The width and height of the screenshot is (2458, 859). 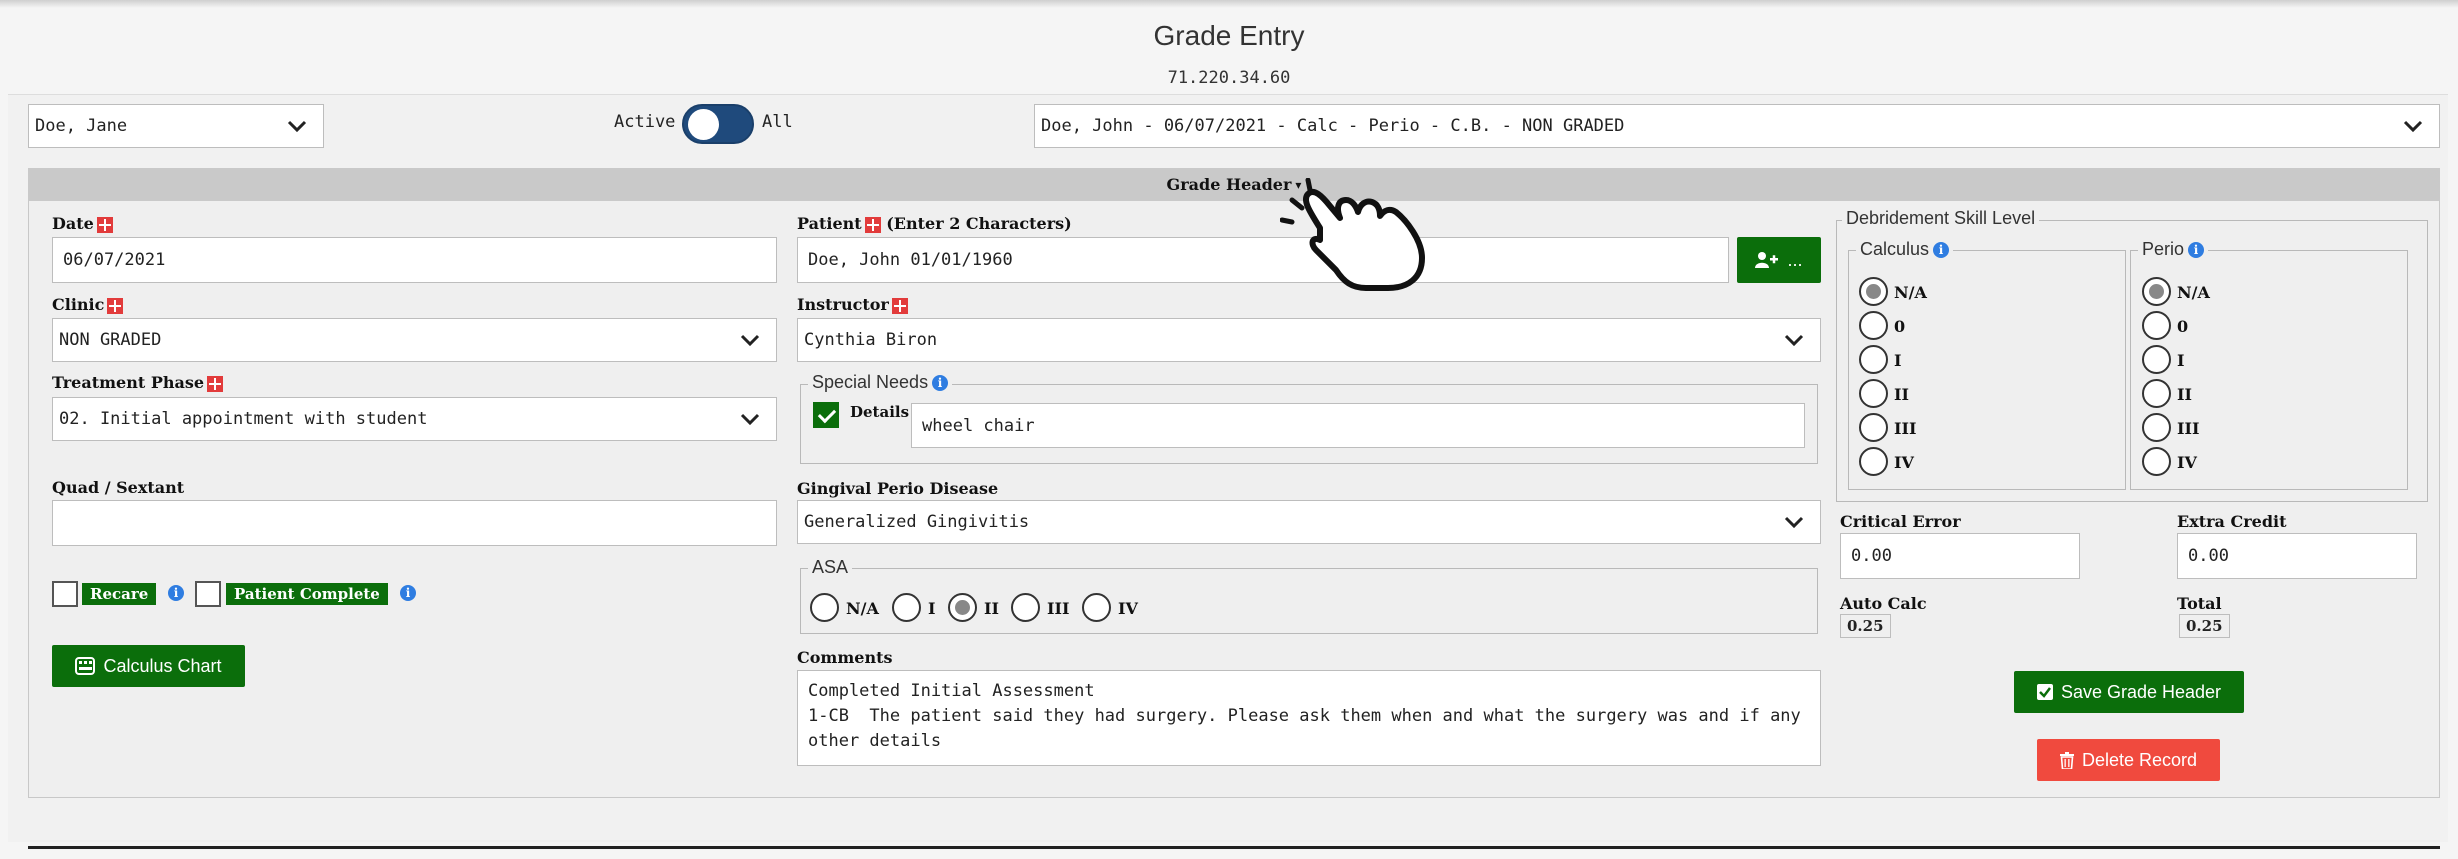 What do you see at coordinates (118, 487) in the screenshot?
I see `quad-sextant-label: Quad / Sextant` at bounding box center [118, 487].